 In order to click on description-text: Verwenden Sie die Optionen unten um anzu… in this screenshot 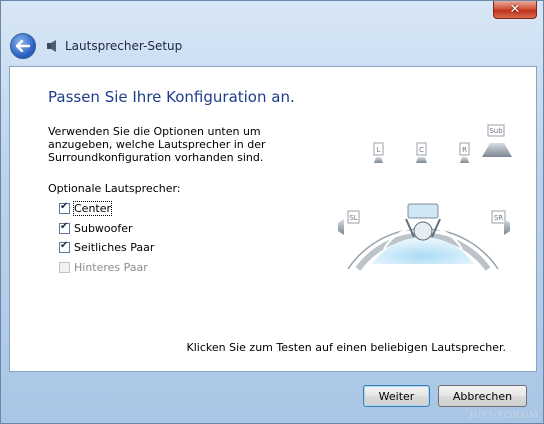, I will do `click(157, 144)`.